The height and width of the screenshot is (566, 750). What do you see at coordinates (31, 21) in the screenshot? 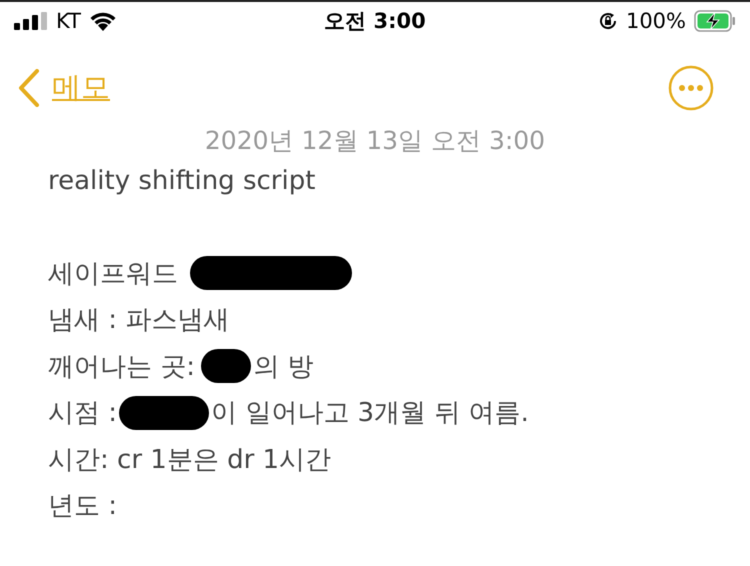
I see `signal-icon` at bounding box center [31, 21].